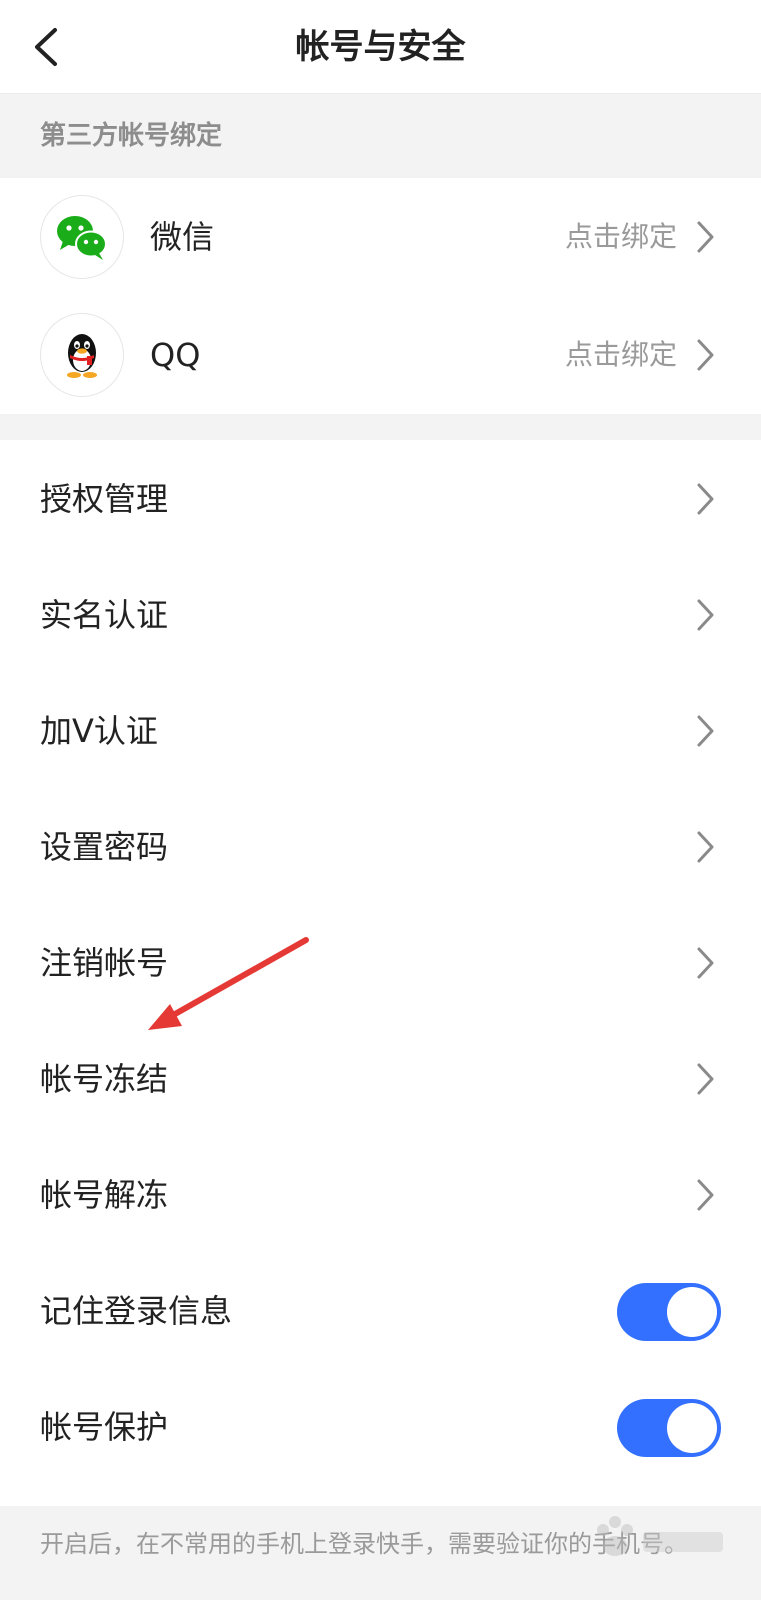 The image size is (761, 1600). What do you see at coordinates (380, 237) in the screenshot?
I see `bind-row-wechat: 微信 点击绑定` at bounding box center [380, 237].